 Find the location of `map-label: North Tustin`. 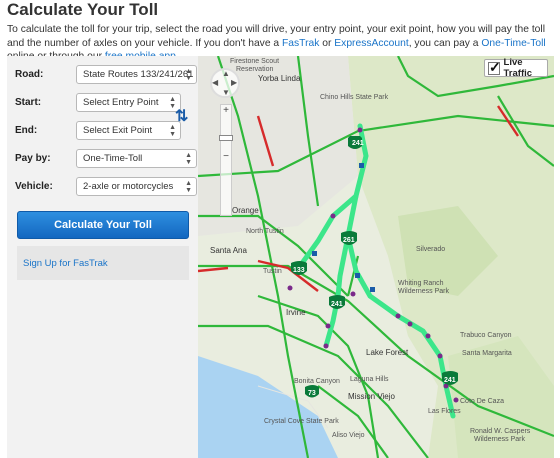

map-label: North Tustin is located at coordinates (265, 231).